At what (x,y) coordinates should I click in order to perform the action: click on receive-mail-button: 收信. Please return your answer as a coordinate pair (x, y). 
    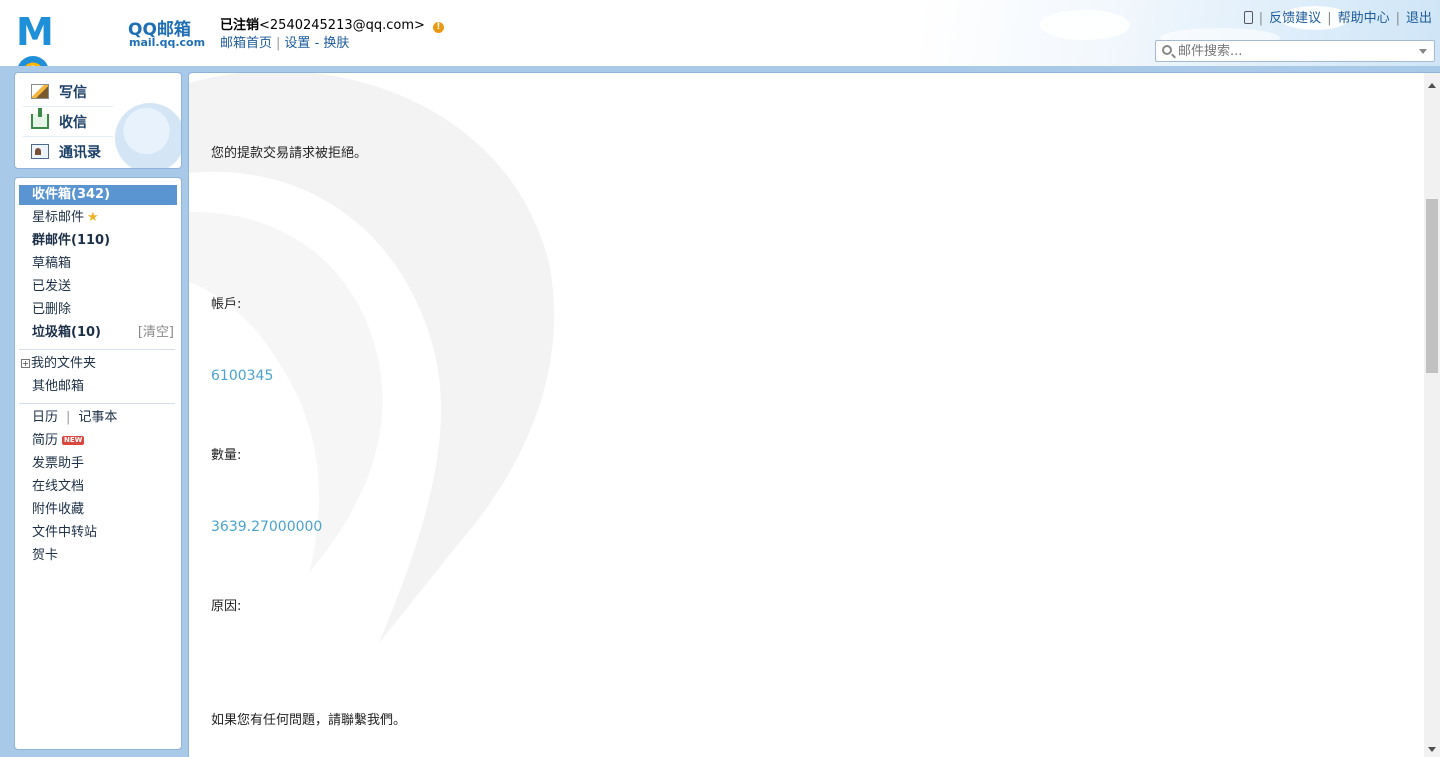
    Looking at the image, I should click on (59, 120).